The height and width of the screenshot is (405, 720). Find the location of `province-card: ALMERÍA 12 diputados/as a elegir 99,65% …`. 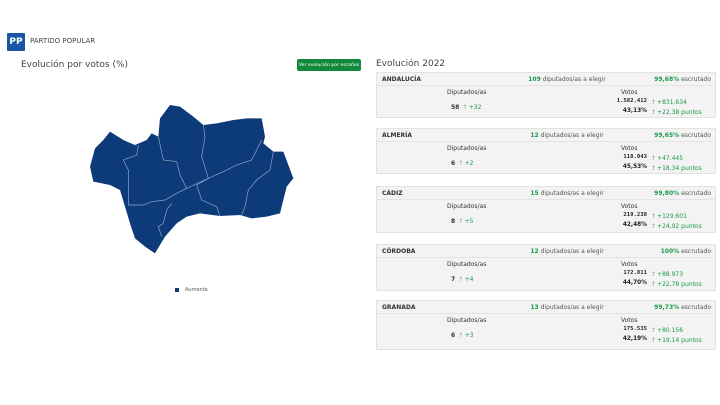

province-card: ALMERÍA 12 diputados/as a elegir 99,65% … is located at coordinates (546, 151).